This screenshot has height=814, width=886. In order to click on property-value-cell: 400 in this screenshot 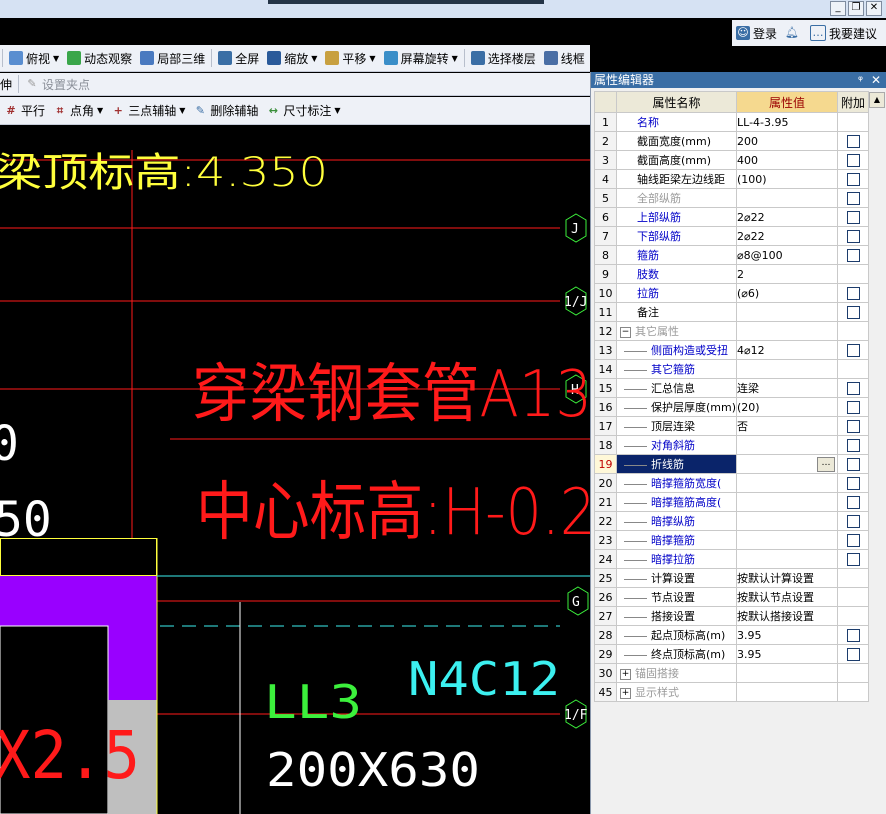, I will do `click(787, 160)`.